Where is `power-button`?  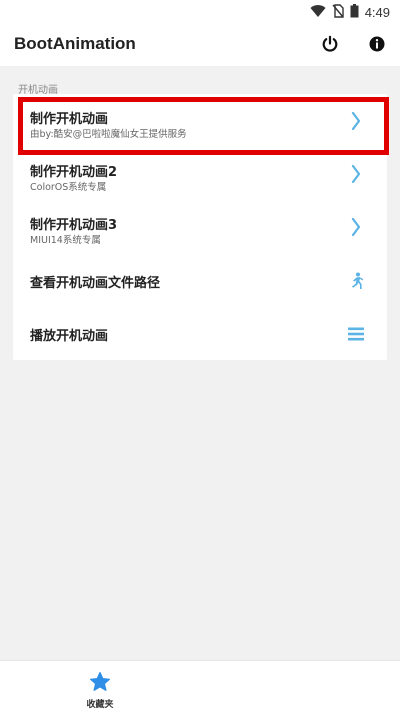 power-button is located at coordinates (330, 46).